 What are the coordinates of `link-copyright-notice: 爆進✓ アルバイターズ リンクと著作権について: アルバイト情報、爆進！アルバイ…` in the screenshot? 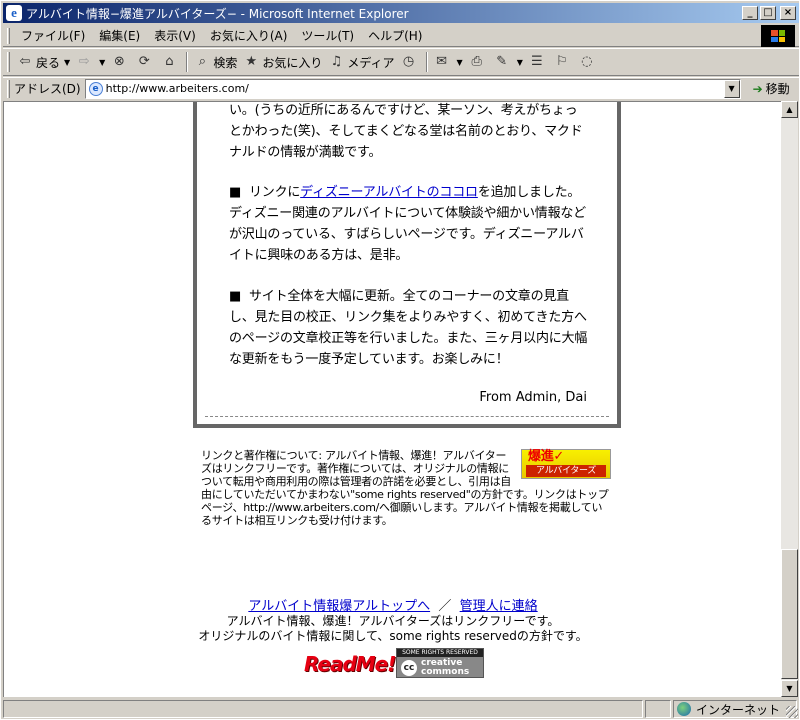 It's located at (406, 488).